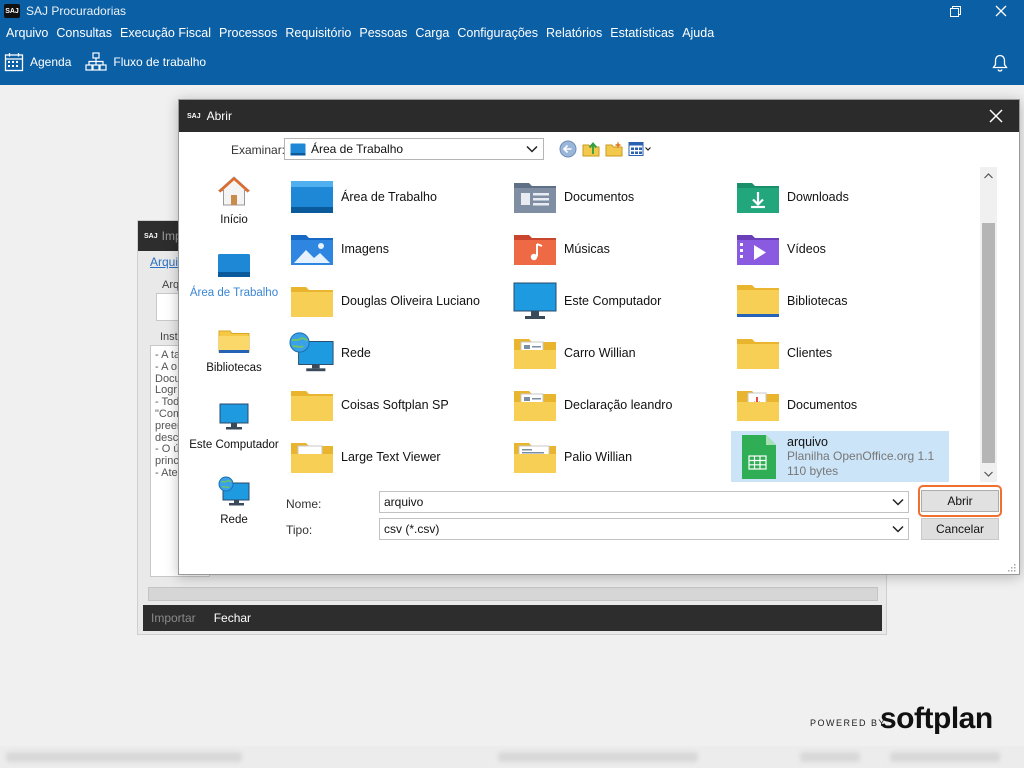 Image resolution: width=1024 pixels, height=768 pixels. I want to click on file-item: Carro Willian, so click(617, 353).